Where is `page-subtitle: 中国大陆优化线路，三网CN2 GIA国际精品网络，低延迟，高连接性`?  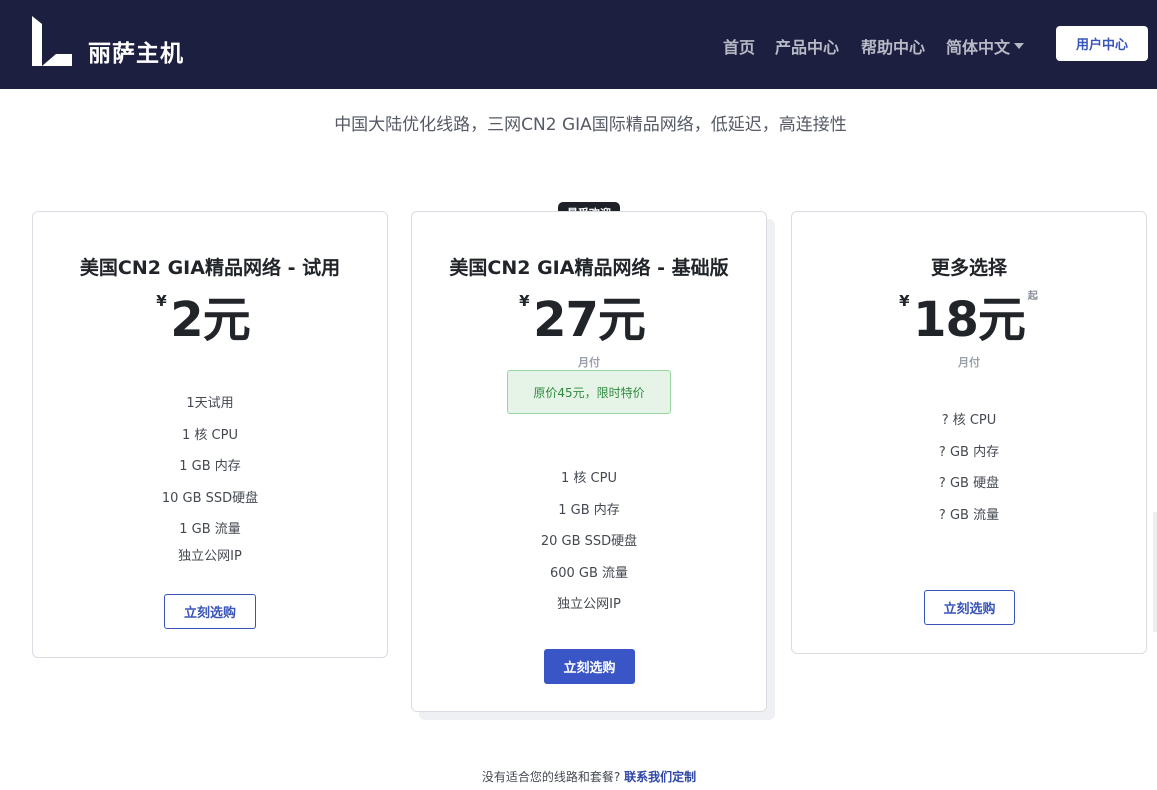
page-subtitle: 中国大陆优化线路，三网CN2 GIA国际精品网络，低延迟，高连接性 is located at coordinates (590, 125).